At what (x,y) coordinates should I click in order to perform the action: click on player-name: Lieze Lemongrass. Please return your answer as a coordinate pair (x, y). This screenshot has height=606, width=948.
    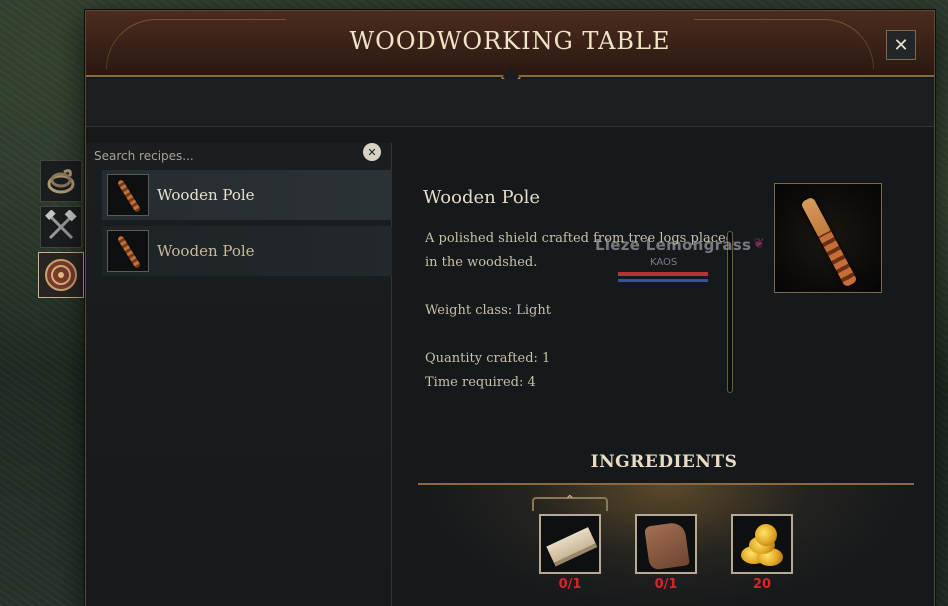
    Looking at the image, I should click on (673, 245).